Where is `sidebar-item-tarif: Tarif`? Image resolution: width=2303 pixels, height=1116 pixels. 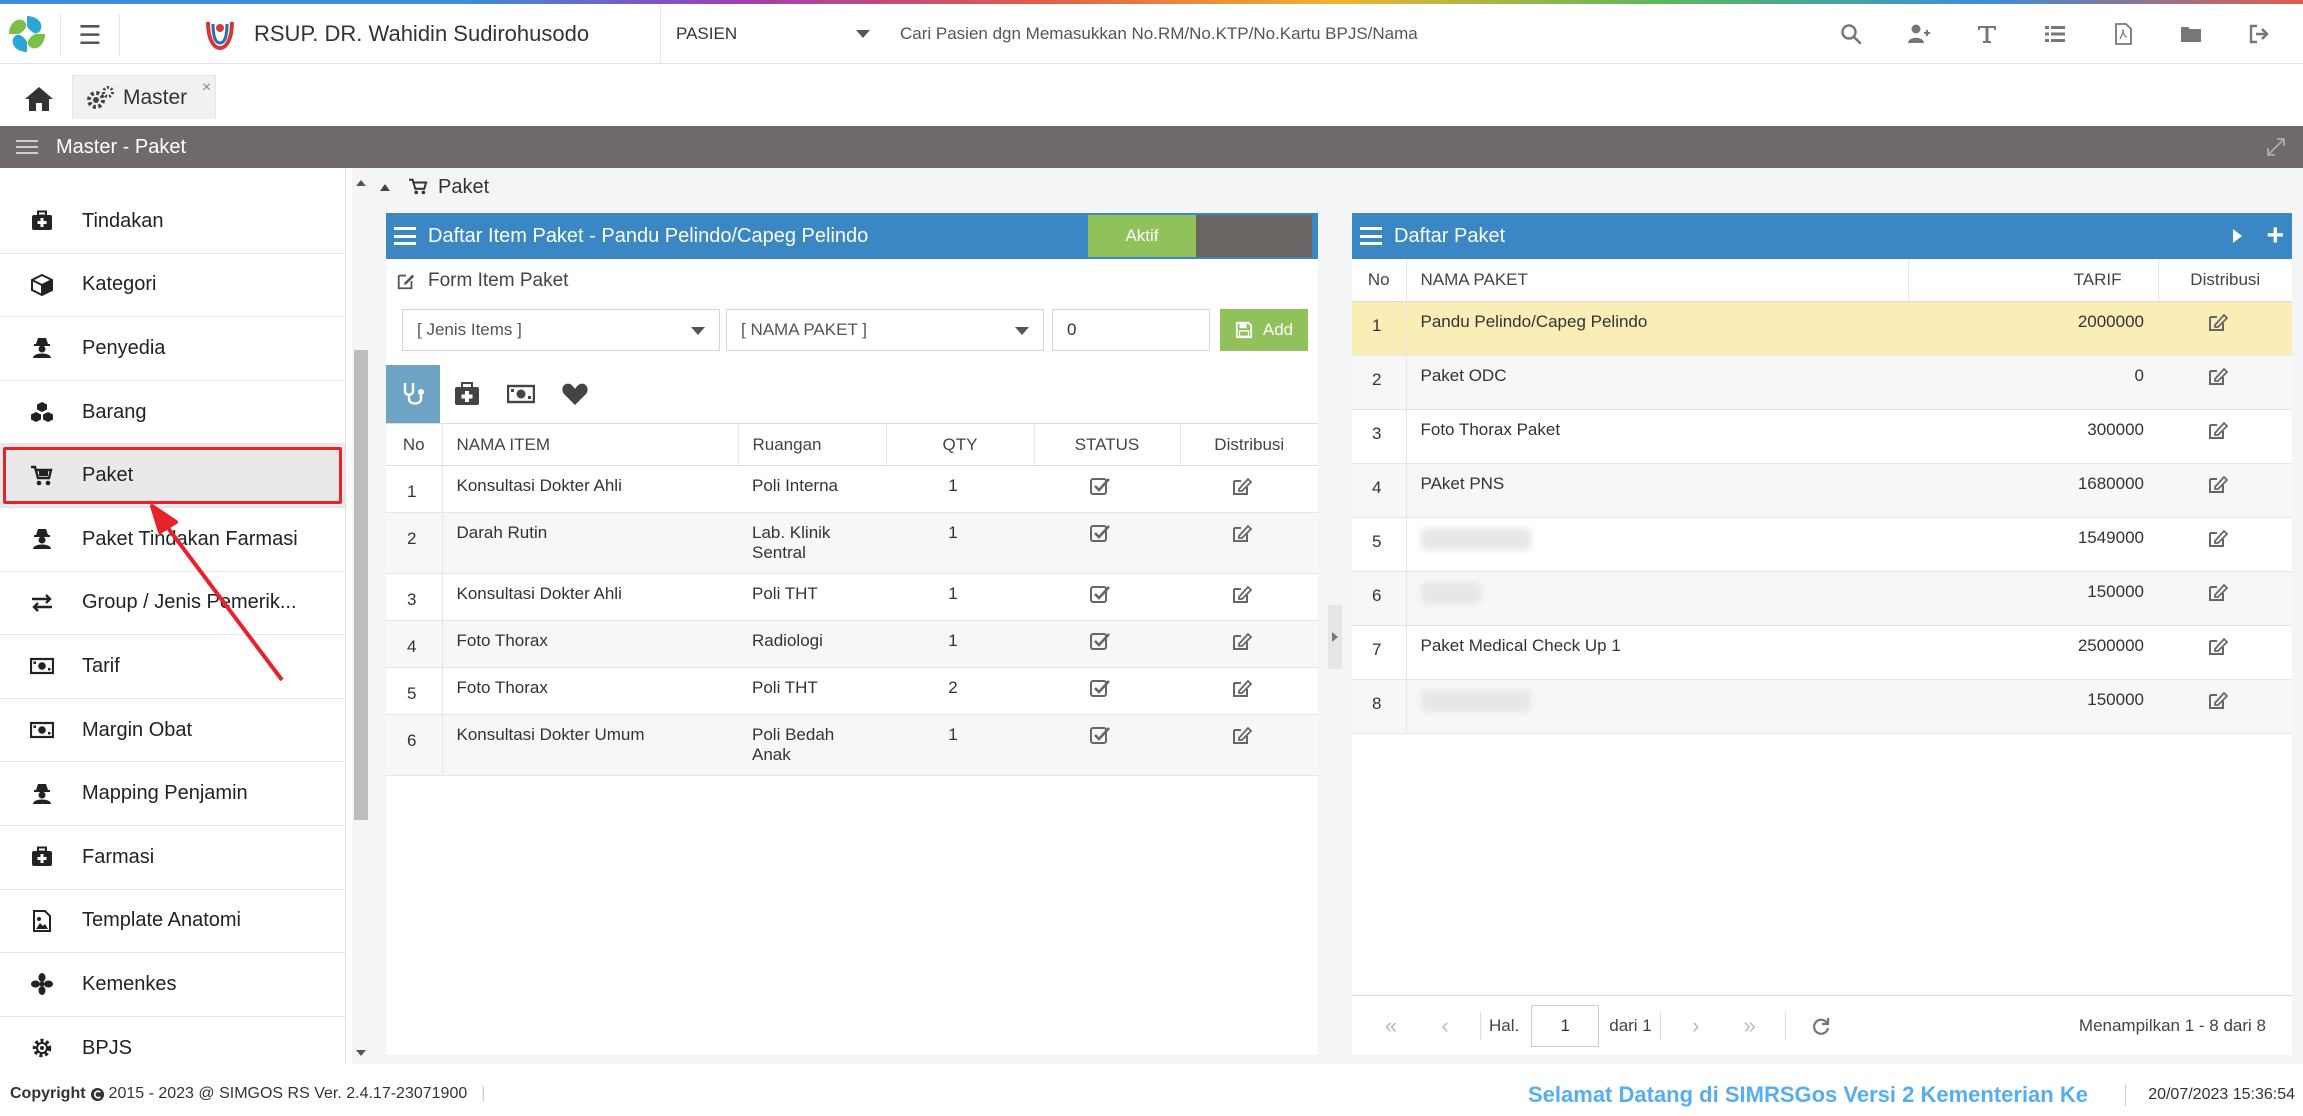
sidebar-item-tarif: Tarif is located at coordinates (172, 667).